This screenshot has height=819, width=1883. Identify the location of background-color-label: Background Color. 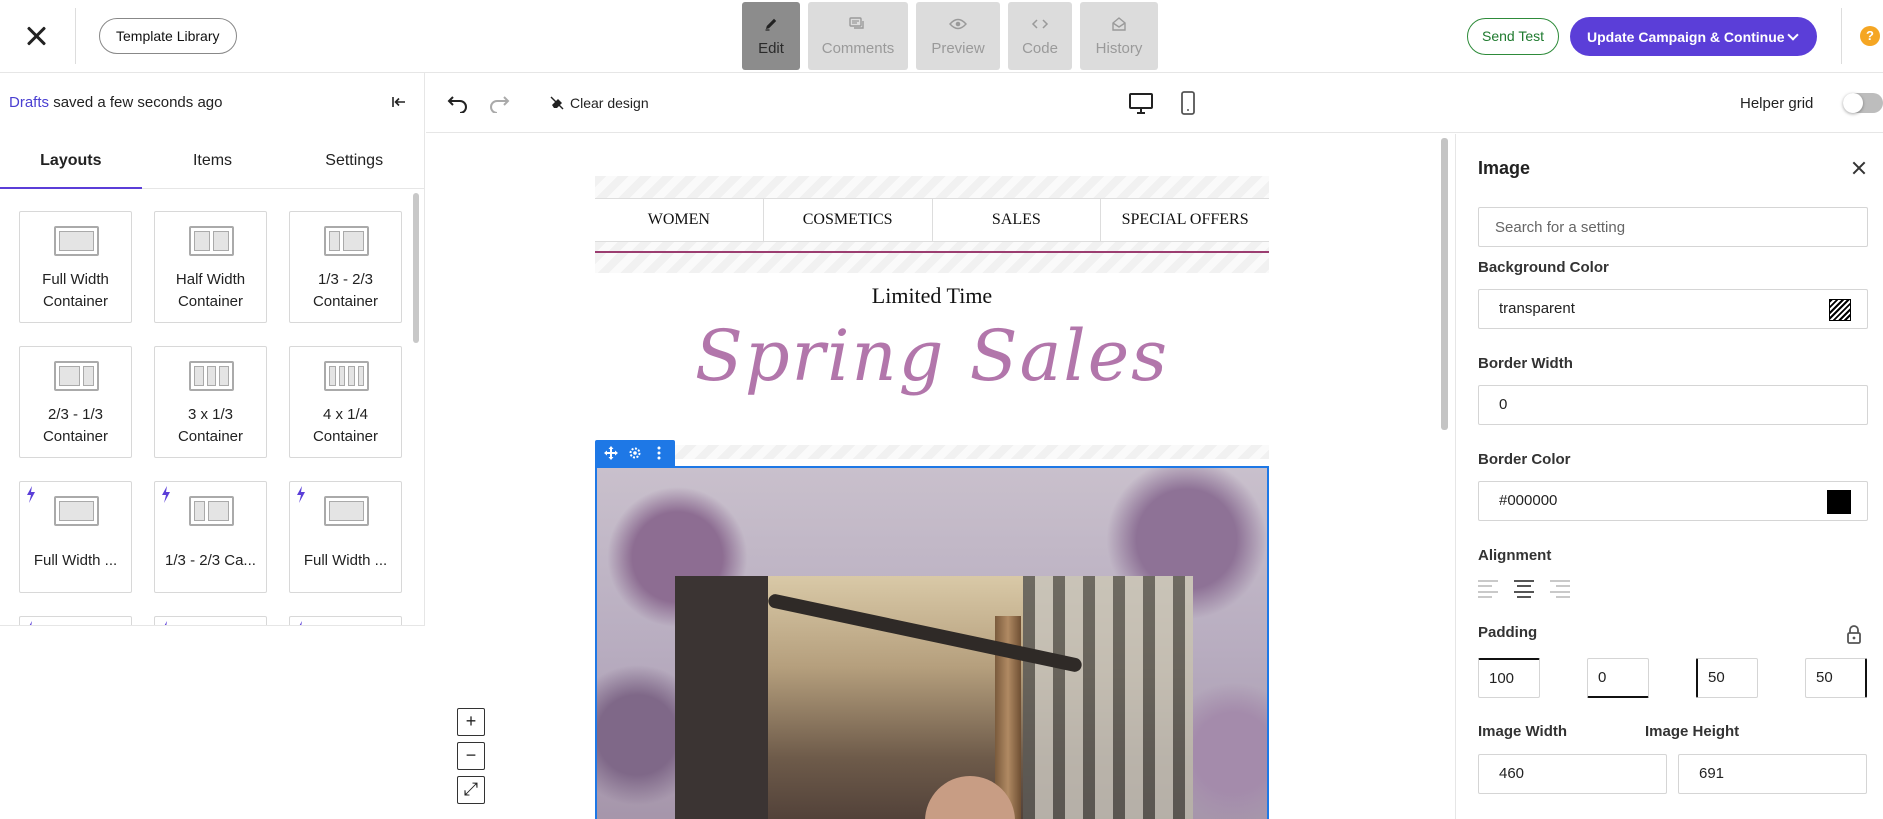
(1543, 267).